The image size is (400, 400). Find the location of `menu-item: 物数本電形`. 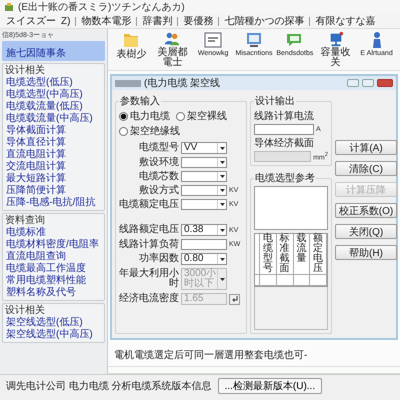

menu-item: 物数本電形 is located at coordinates (106, 21).